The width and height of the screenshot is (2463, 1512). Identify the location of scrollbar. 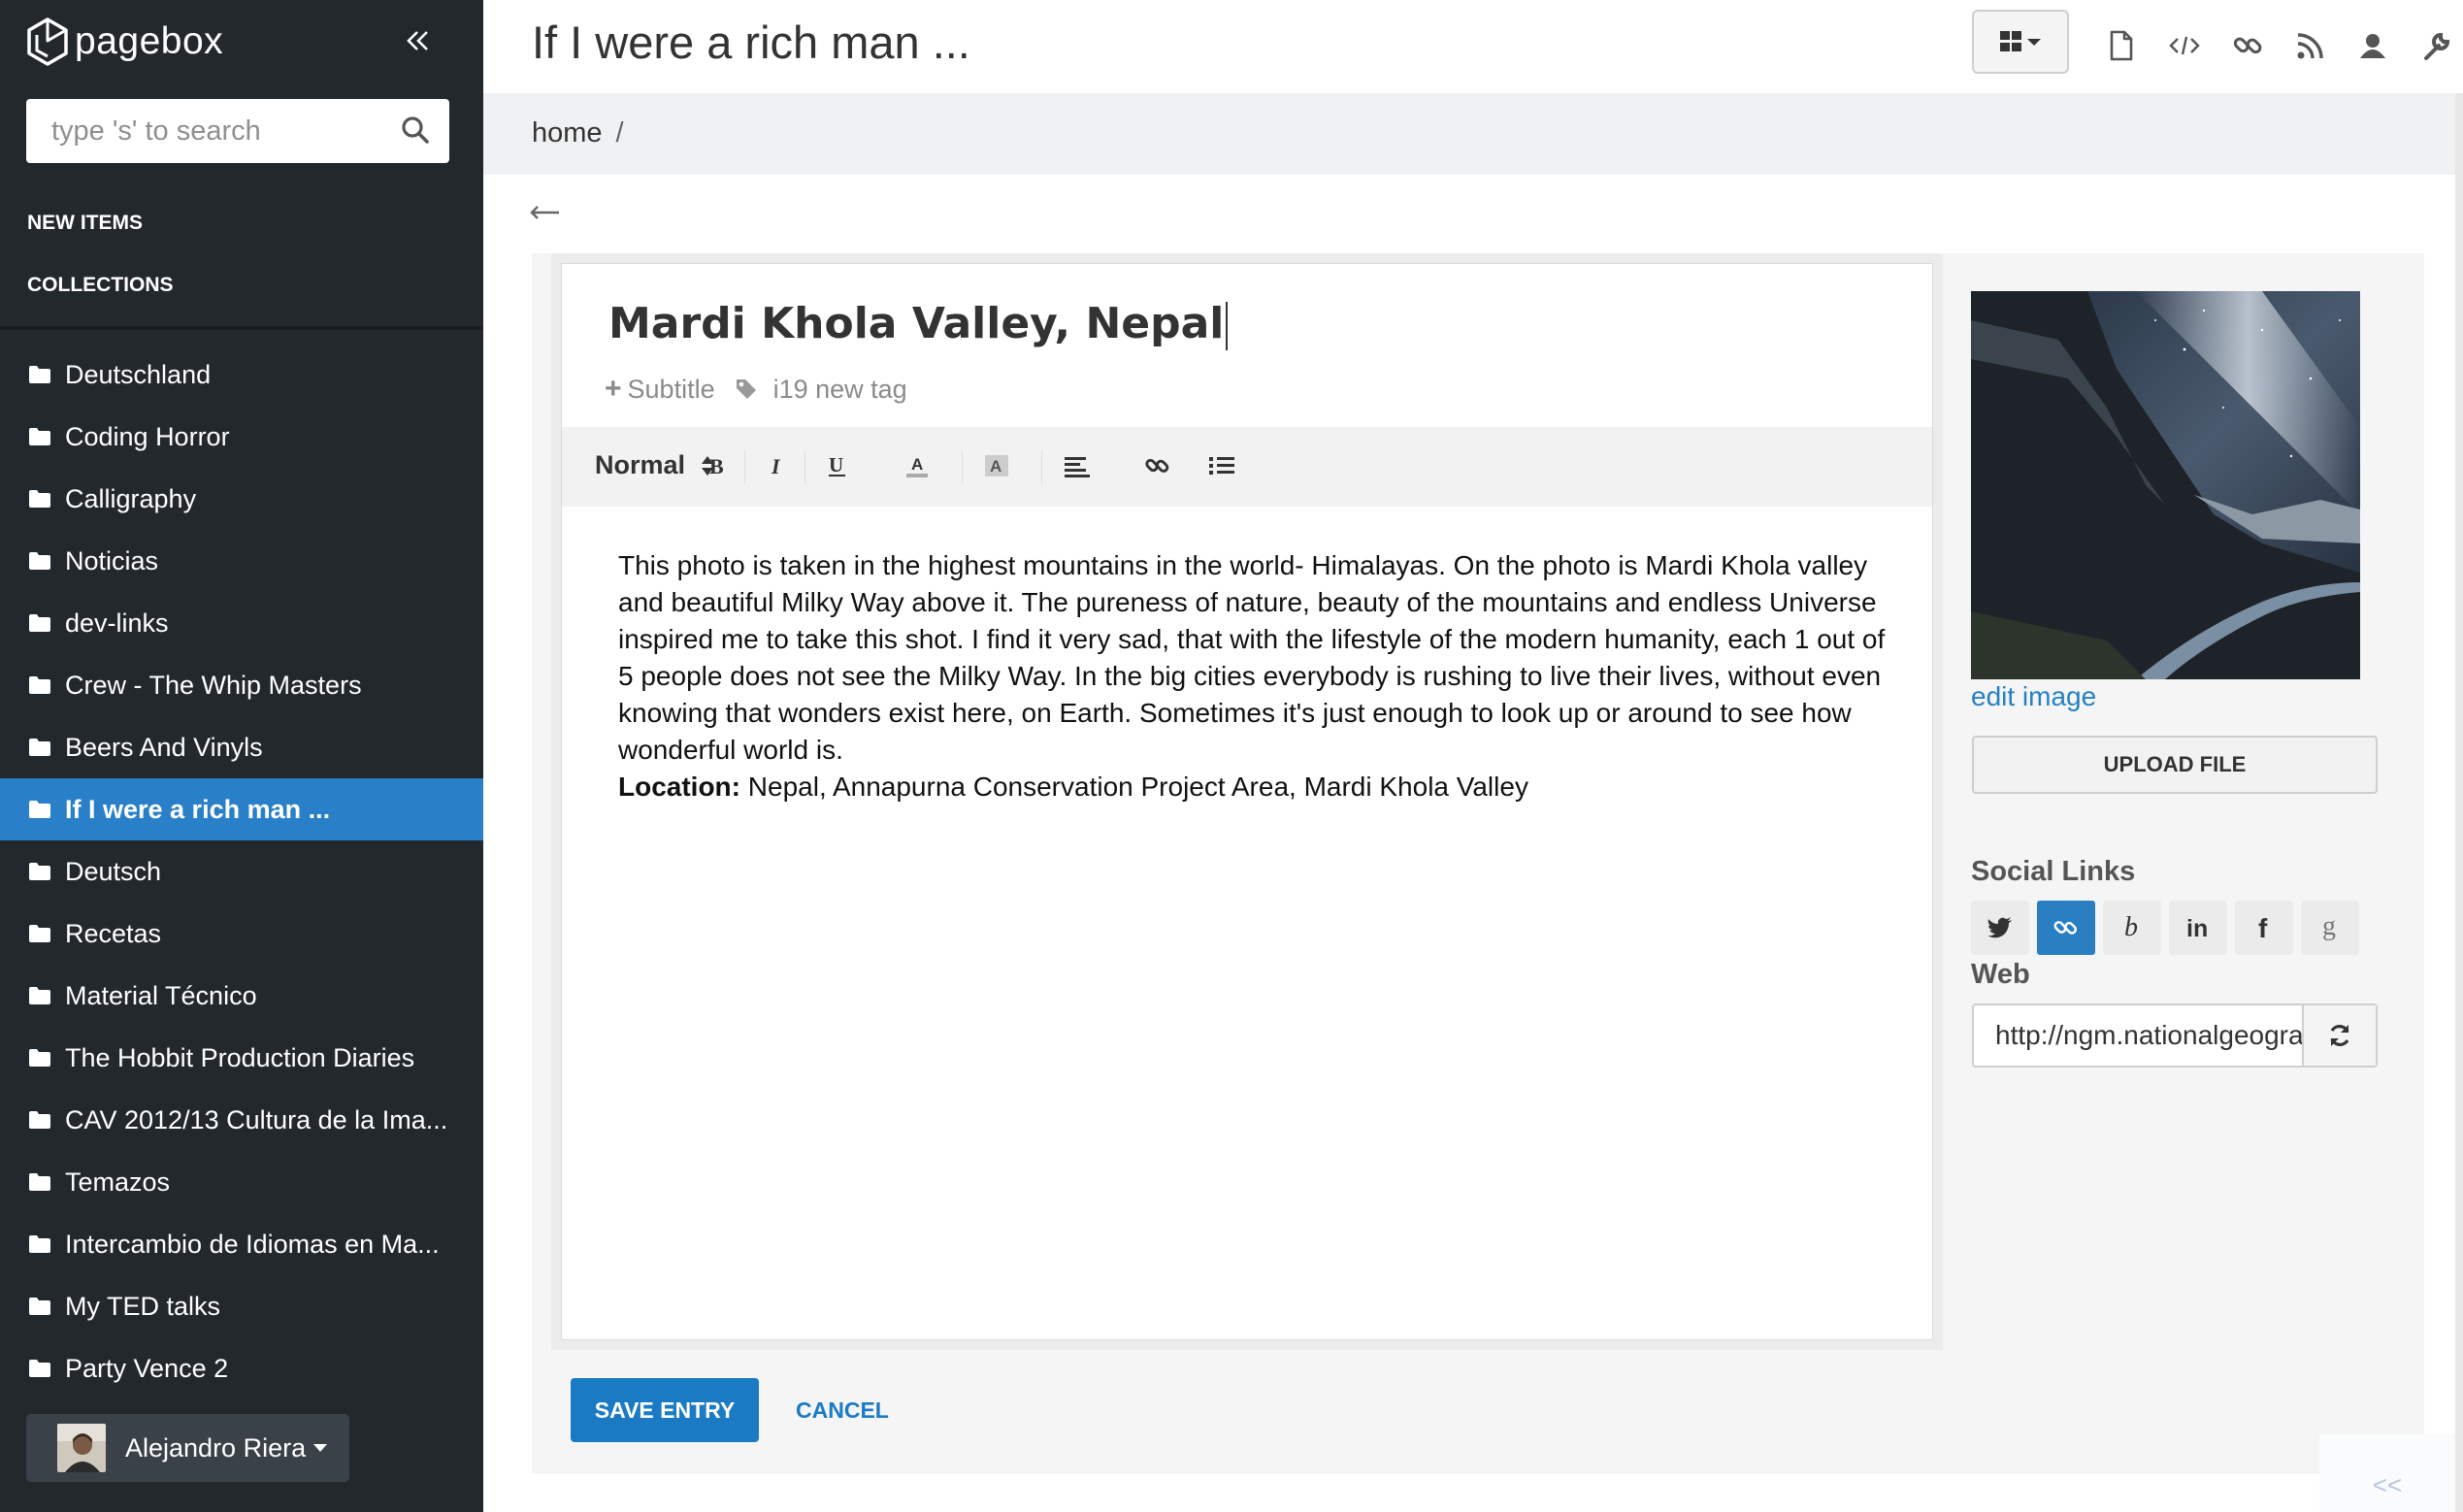
(2459, 802).